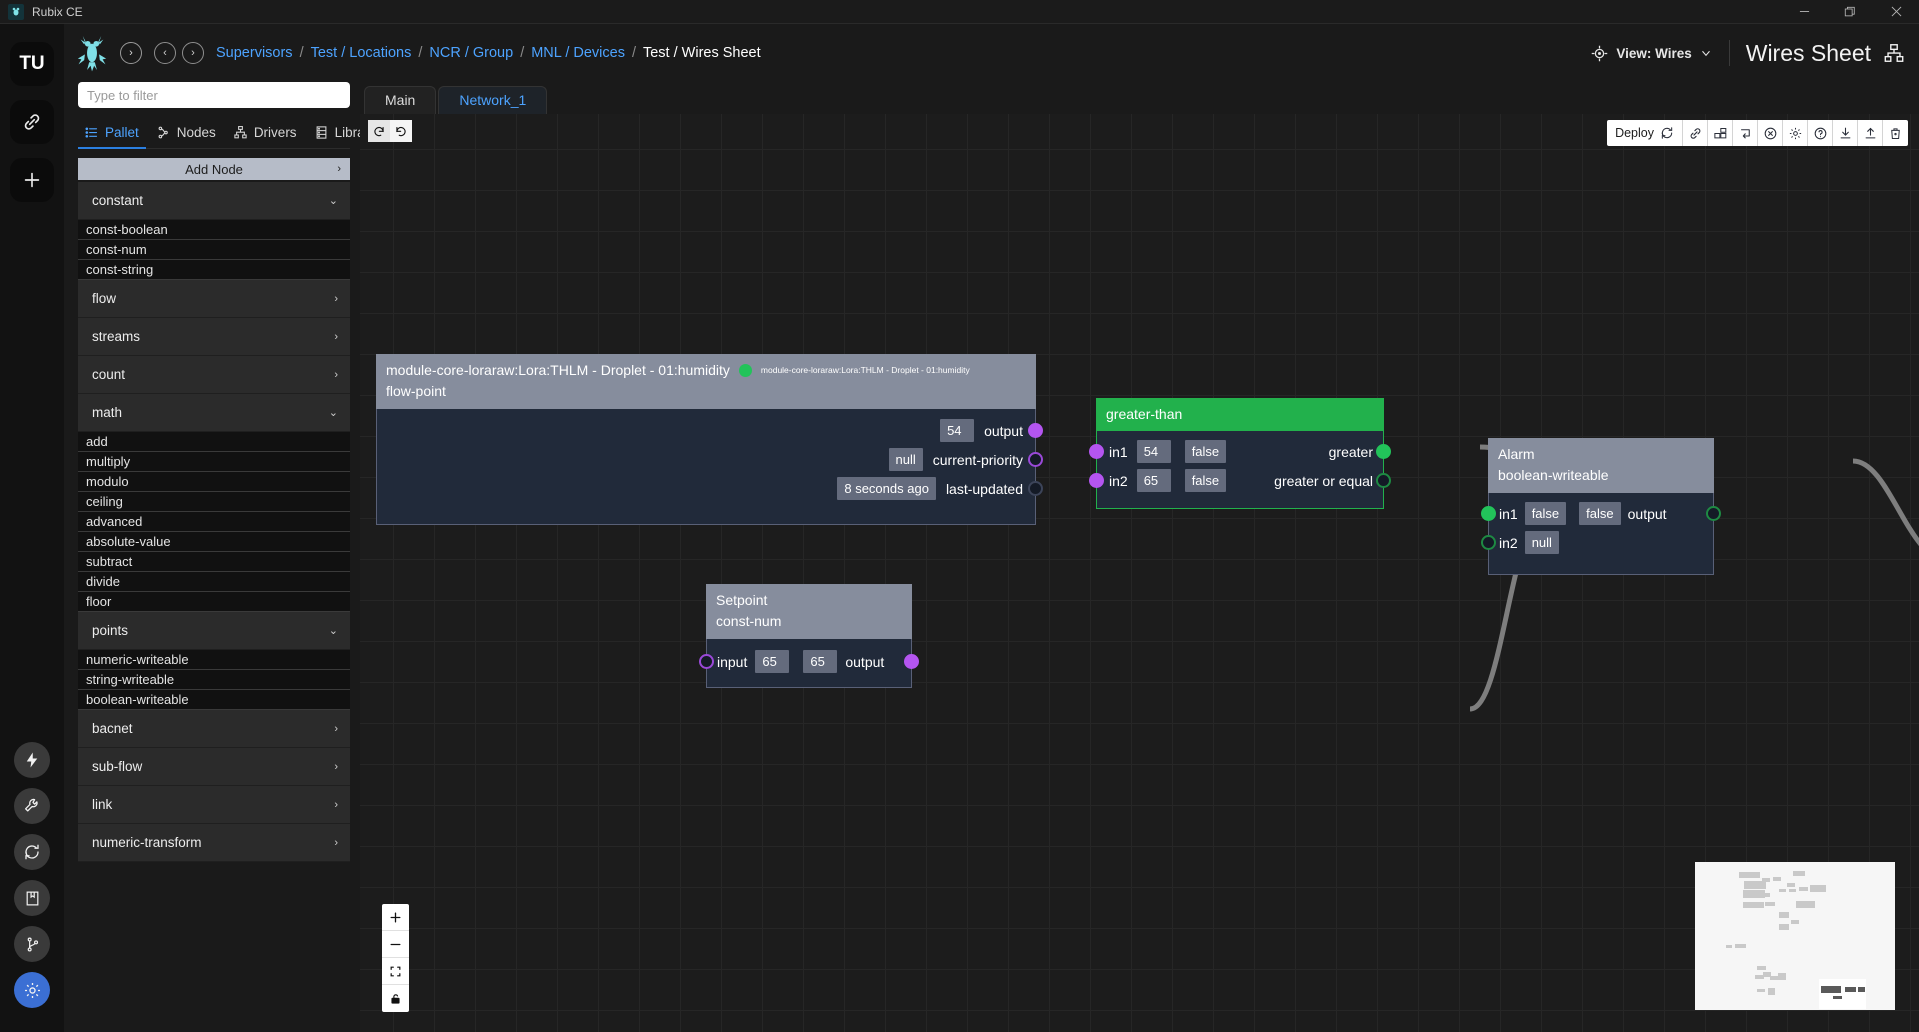 This screenshot has height=1032, width=1919. Describe the element at coordinates (706, 661) in the screenshot. I see `port-input` at that location.